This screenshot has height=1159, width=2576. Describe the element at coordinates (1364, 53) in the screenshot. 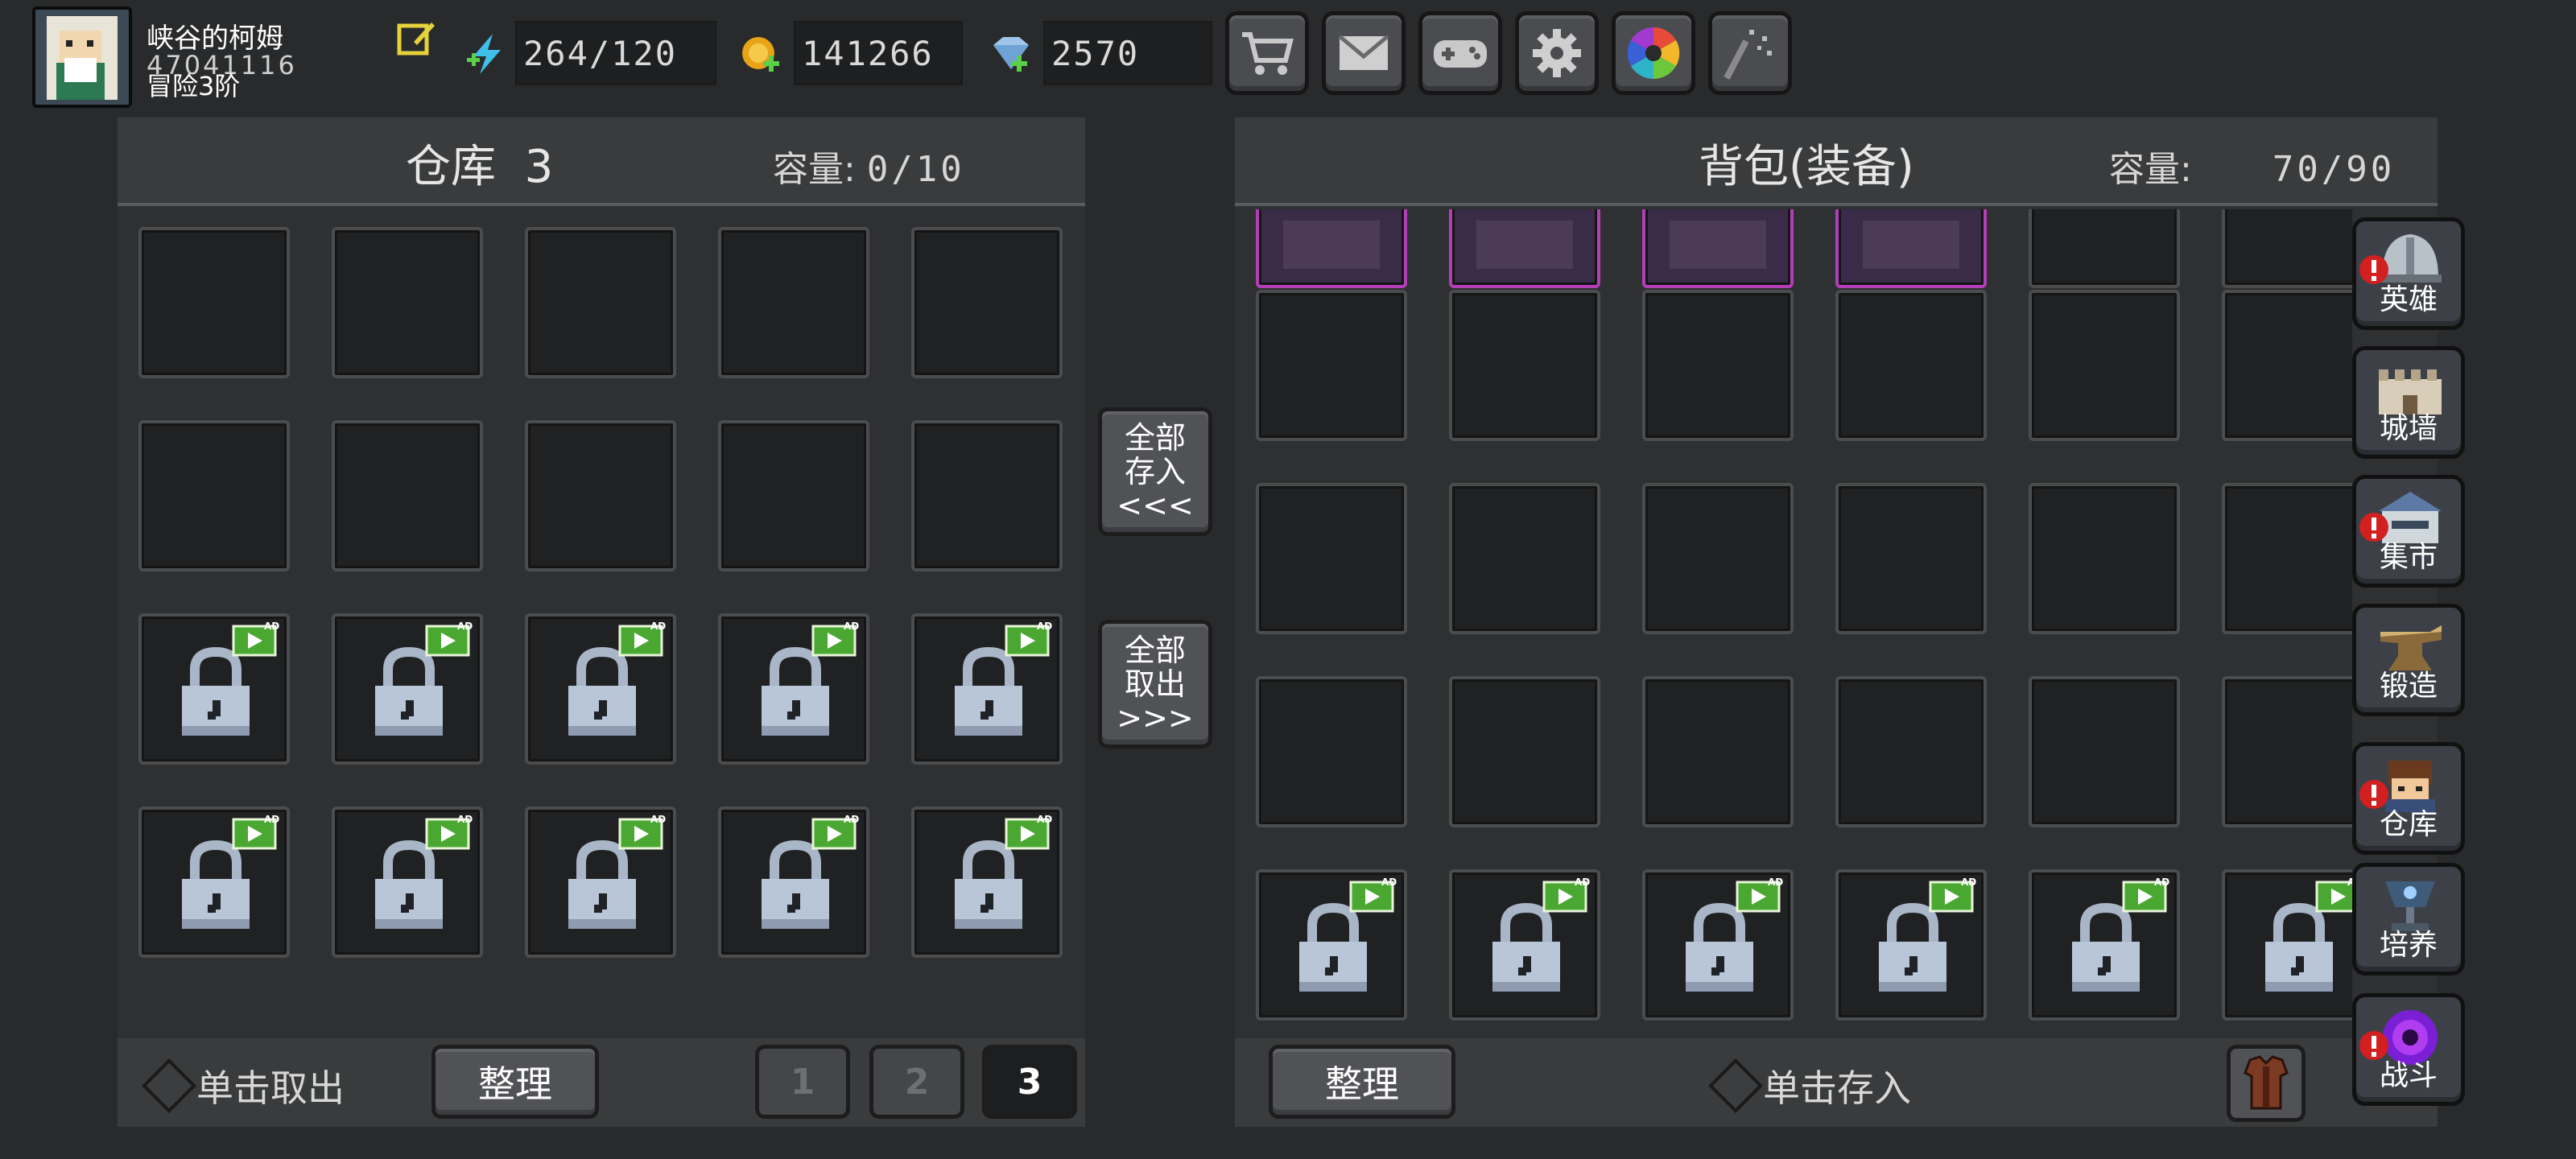

I see `mail-button` at that location.